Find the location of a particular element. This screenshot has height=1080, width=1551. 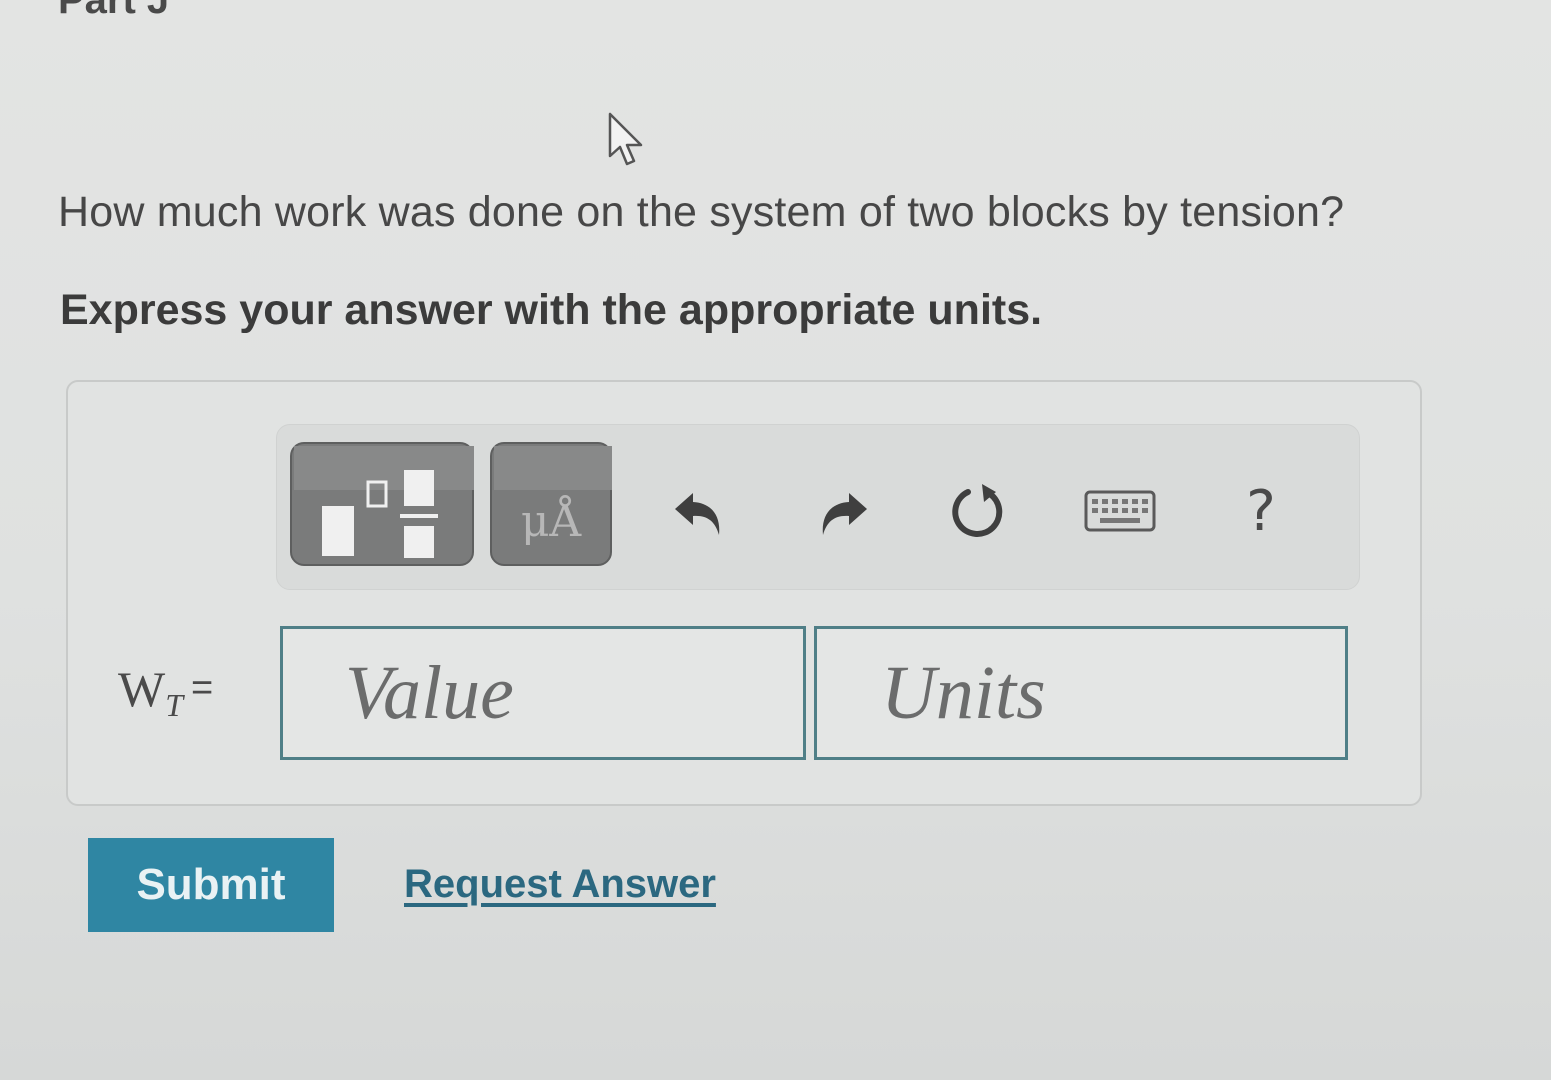

keyboard-button is located at coordinates (1120, 511).